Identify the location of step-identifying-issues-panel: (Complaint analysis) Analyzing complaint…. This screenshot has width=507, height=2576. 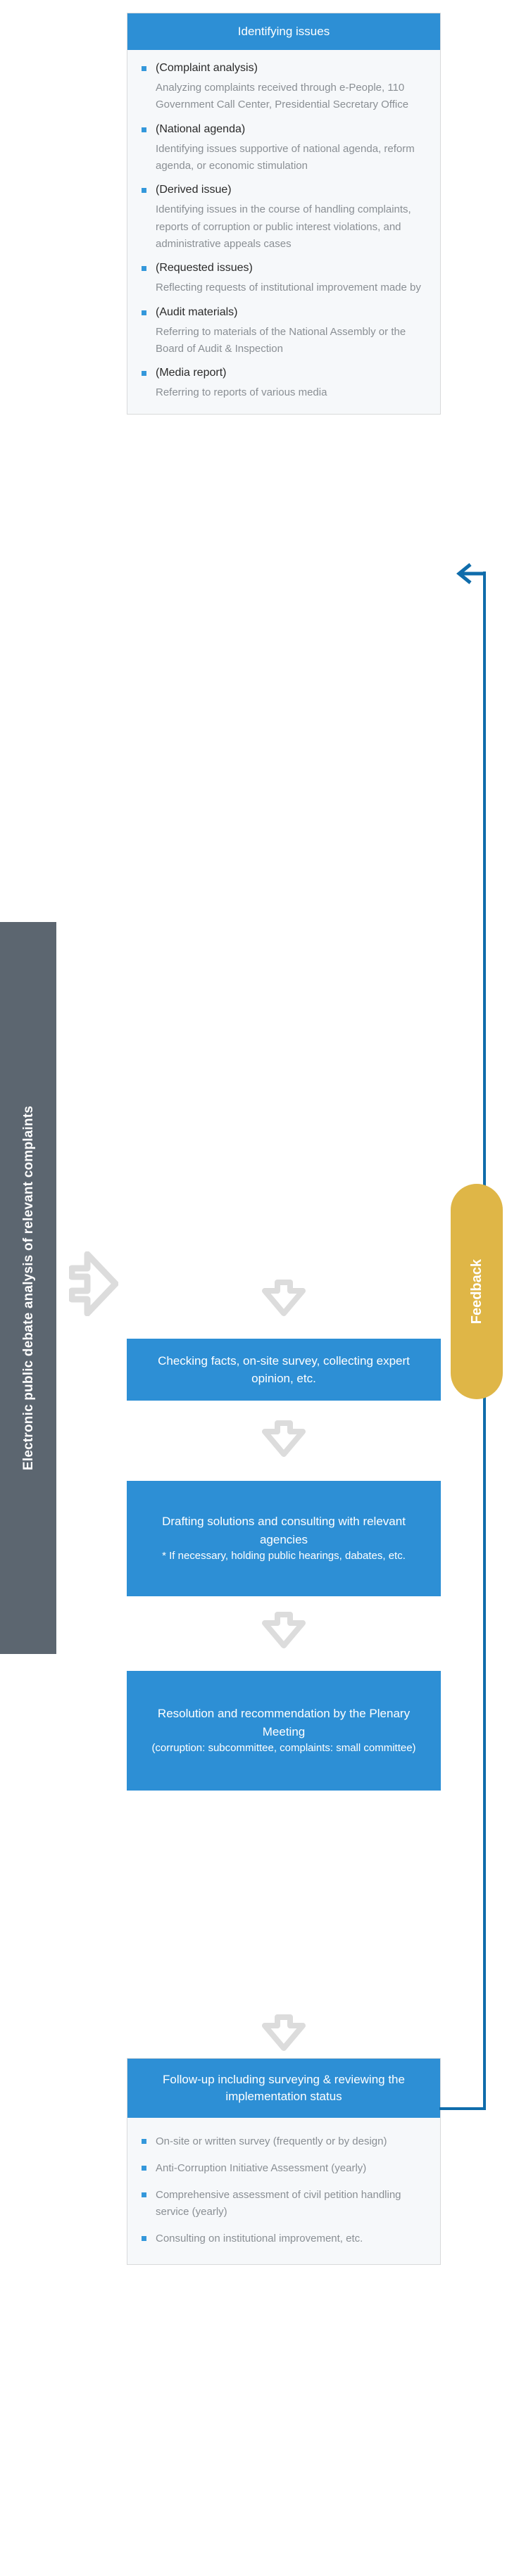
(284, 232).